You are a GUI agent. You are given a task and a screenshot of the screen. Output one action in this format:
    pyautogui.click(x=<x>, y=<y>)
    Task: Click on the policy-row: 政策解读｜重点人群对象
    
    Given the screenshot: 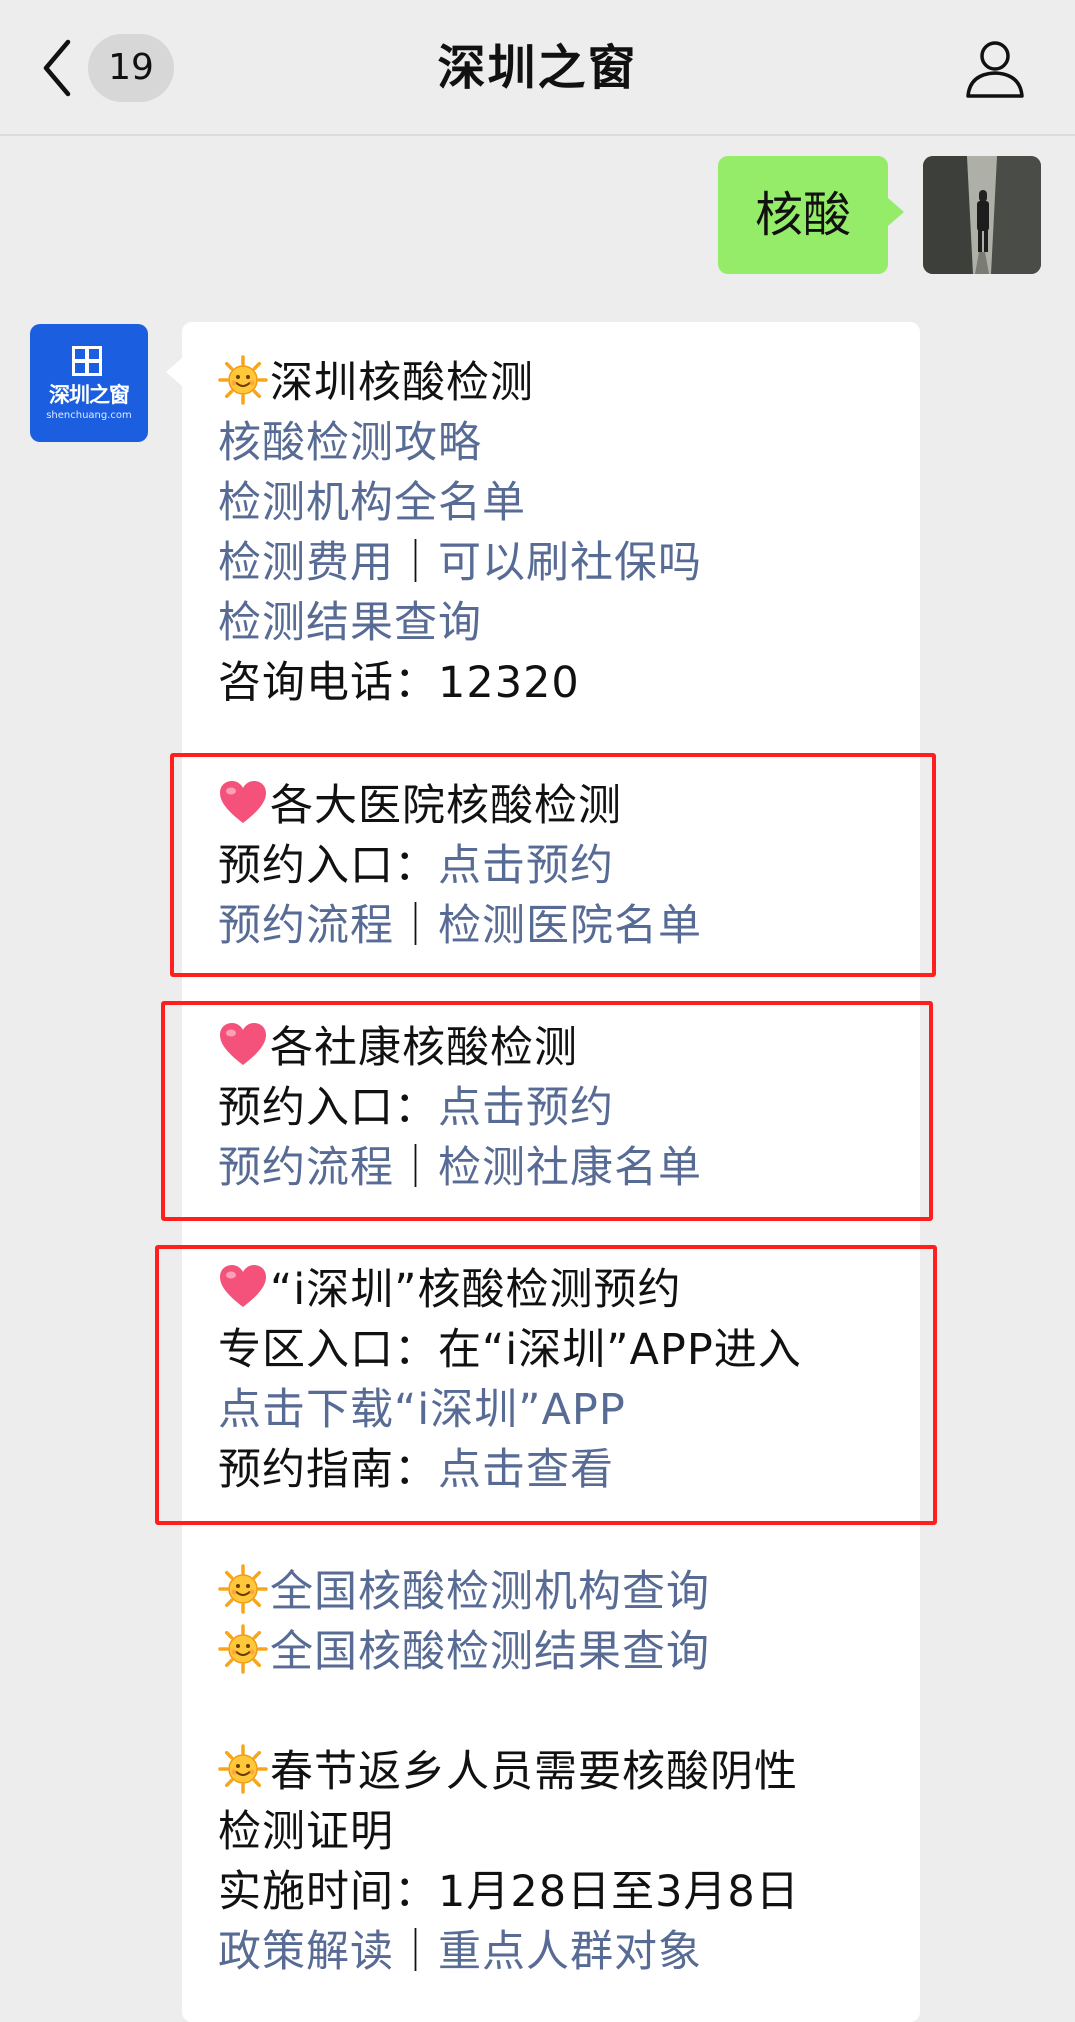 What is the action you would take?
    pyautogui.click(x=460, y=1952)
    